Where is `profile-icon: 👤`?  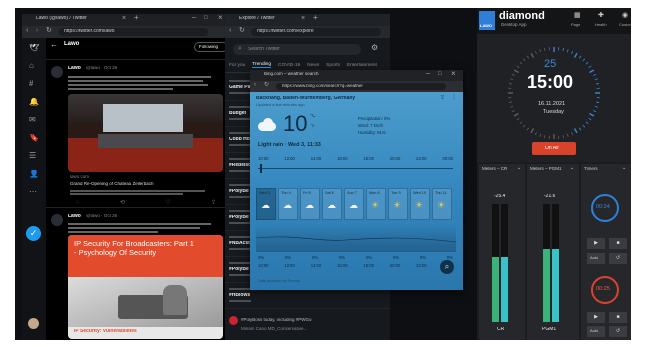
profile-icon: 👤 is located at coordinates (34, 174).